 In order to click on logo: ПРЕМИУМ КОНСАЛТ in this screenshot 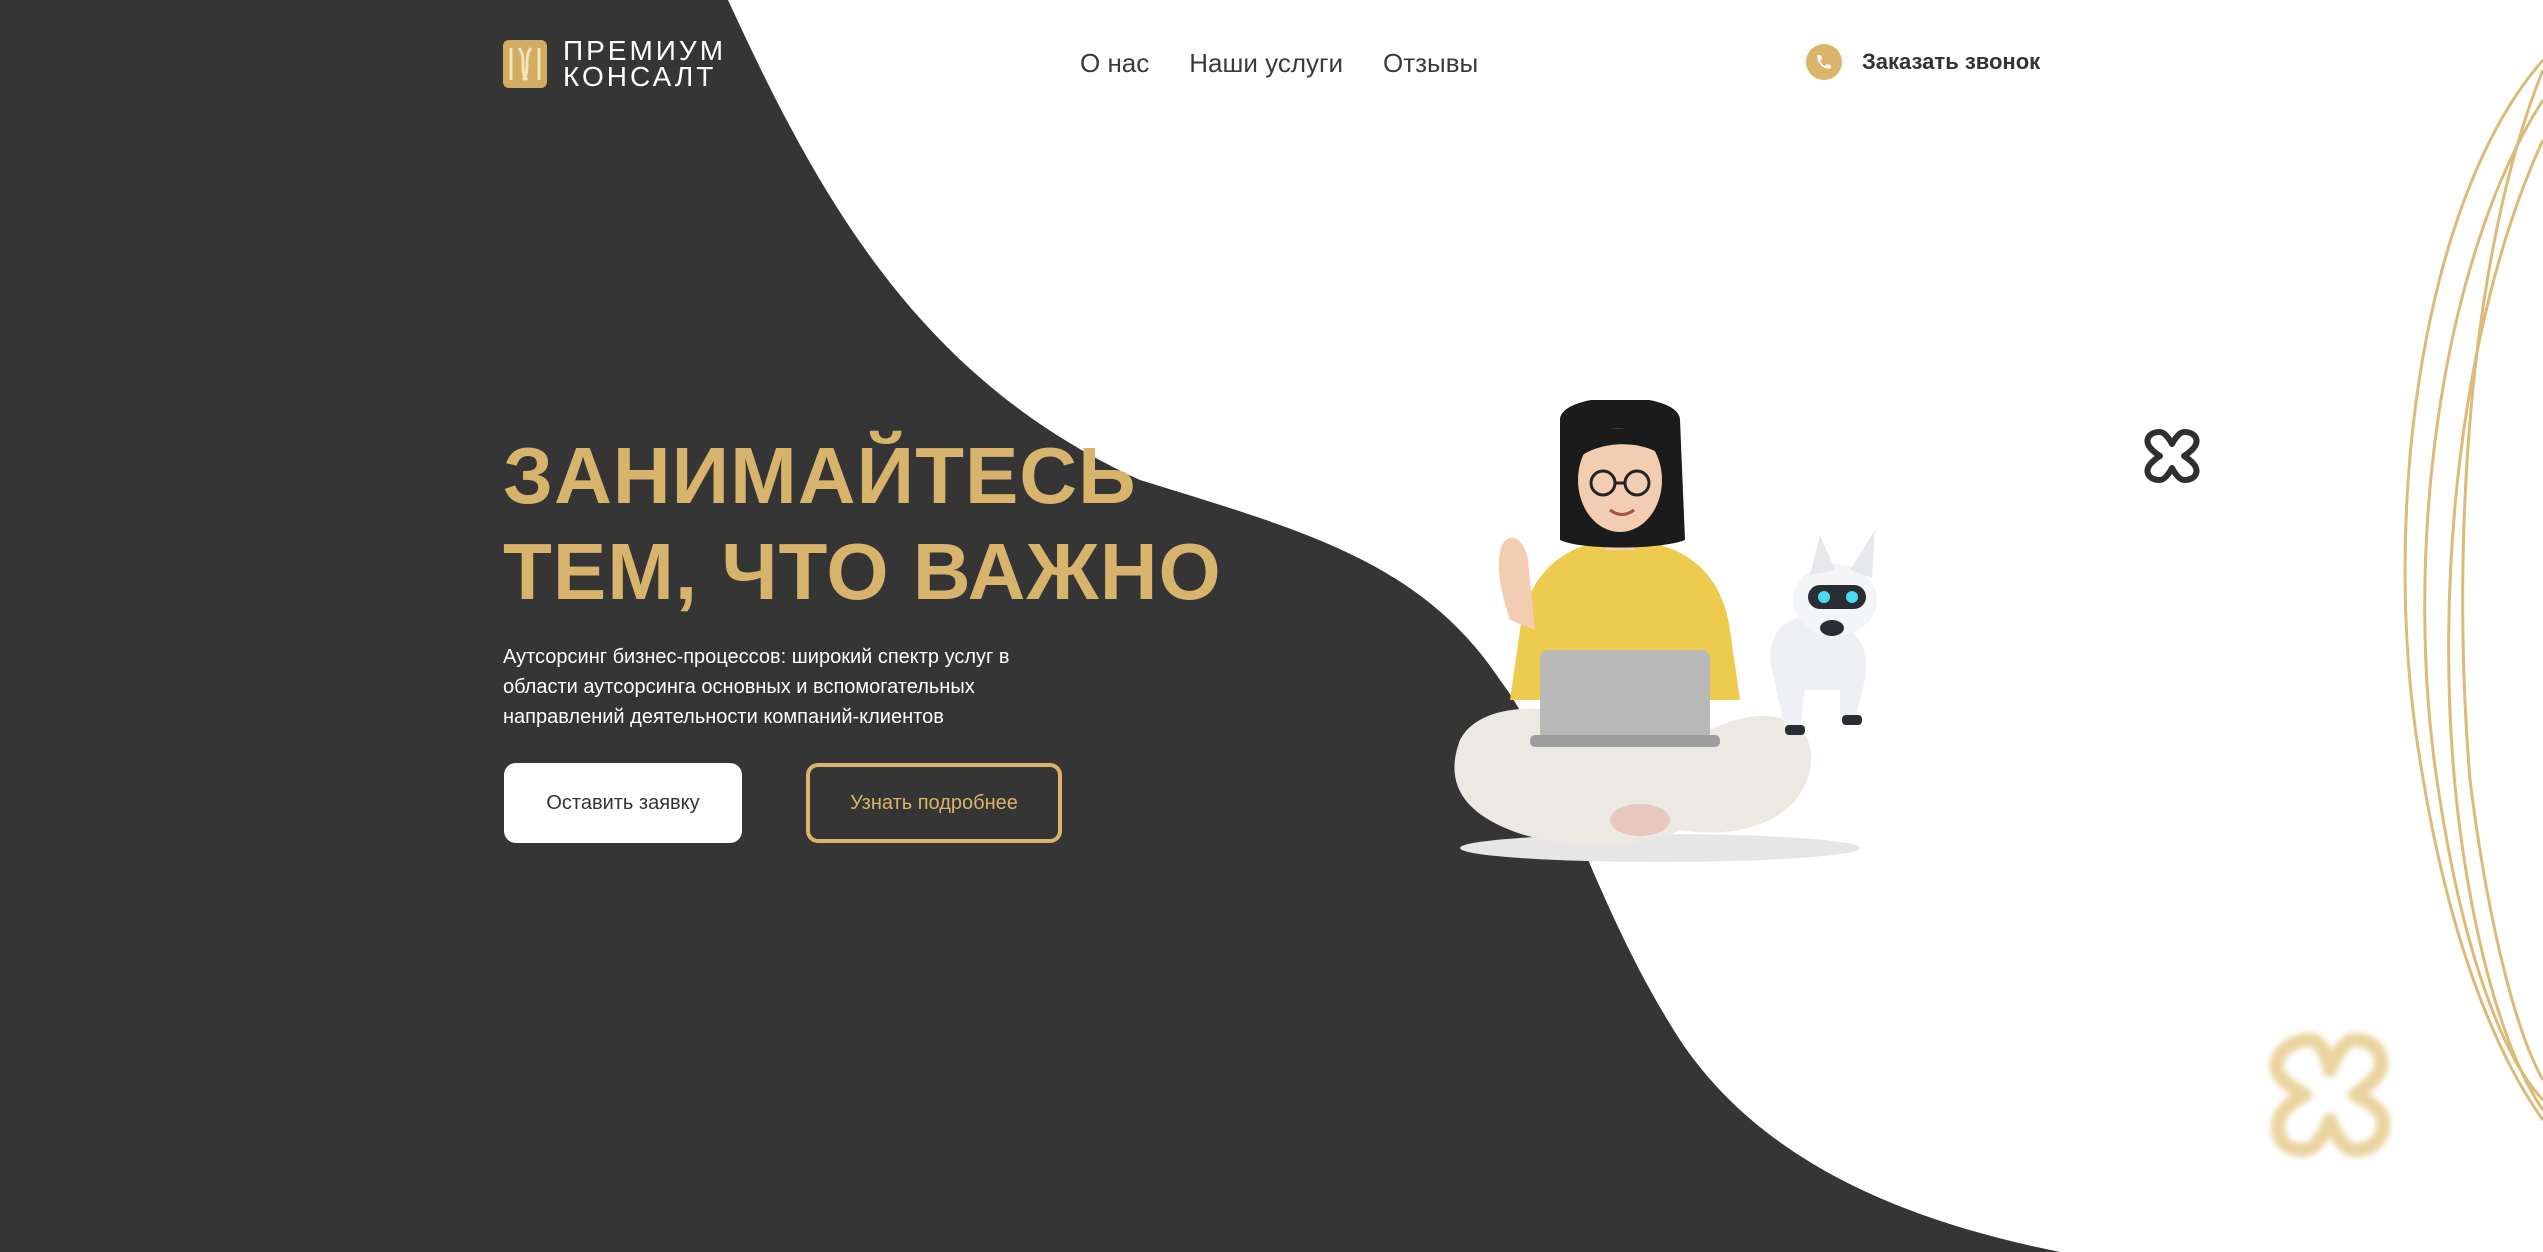, I will do `click(614, 64)`.